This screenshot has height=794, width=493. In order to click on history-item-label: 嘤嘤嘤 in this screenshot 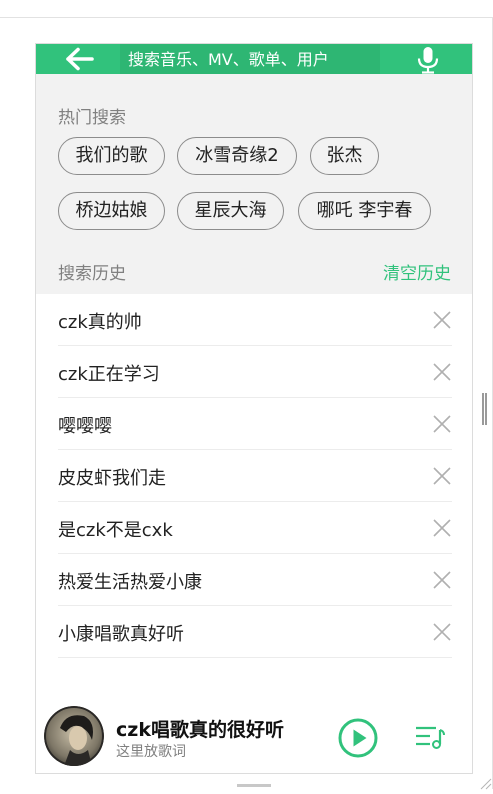, I will do `click(85, 426)`.